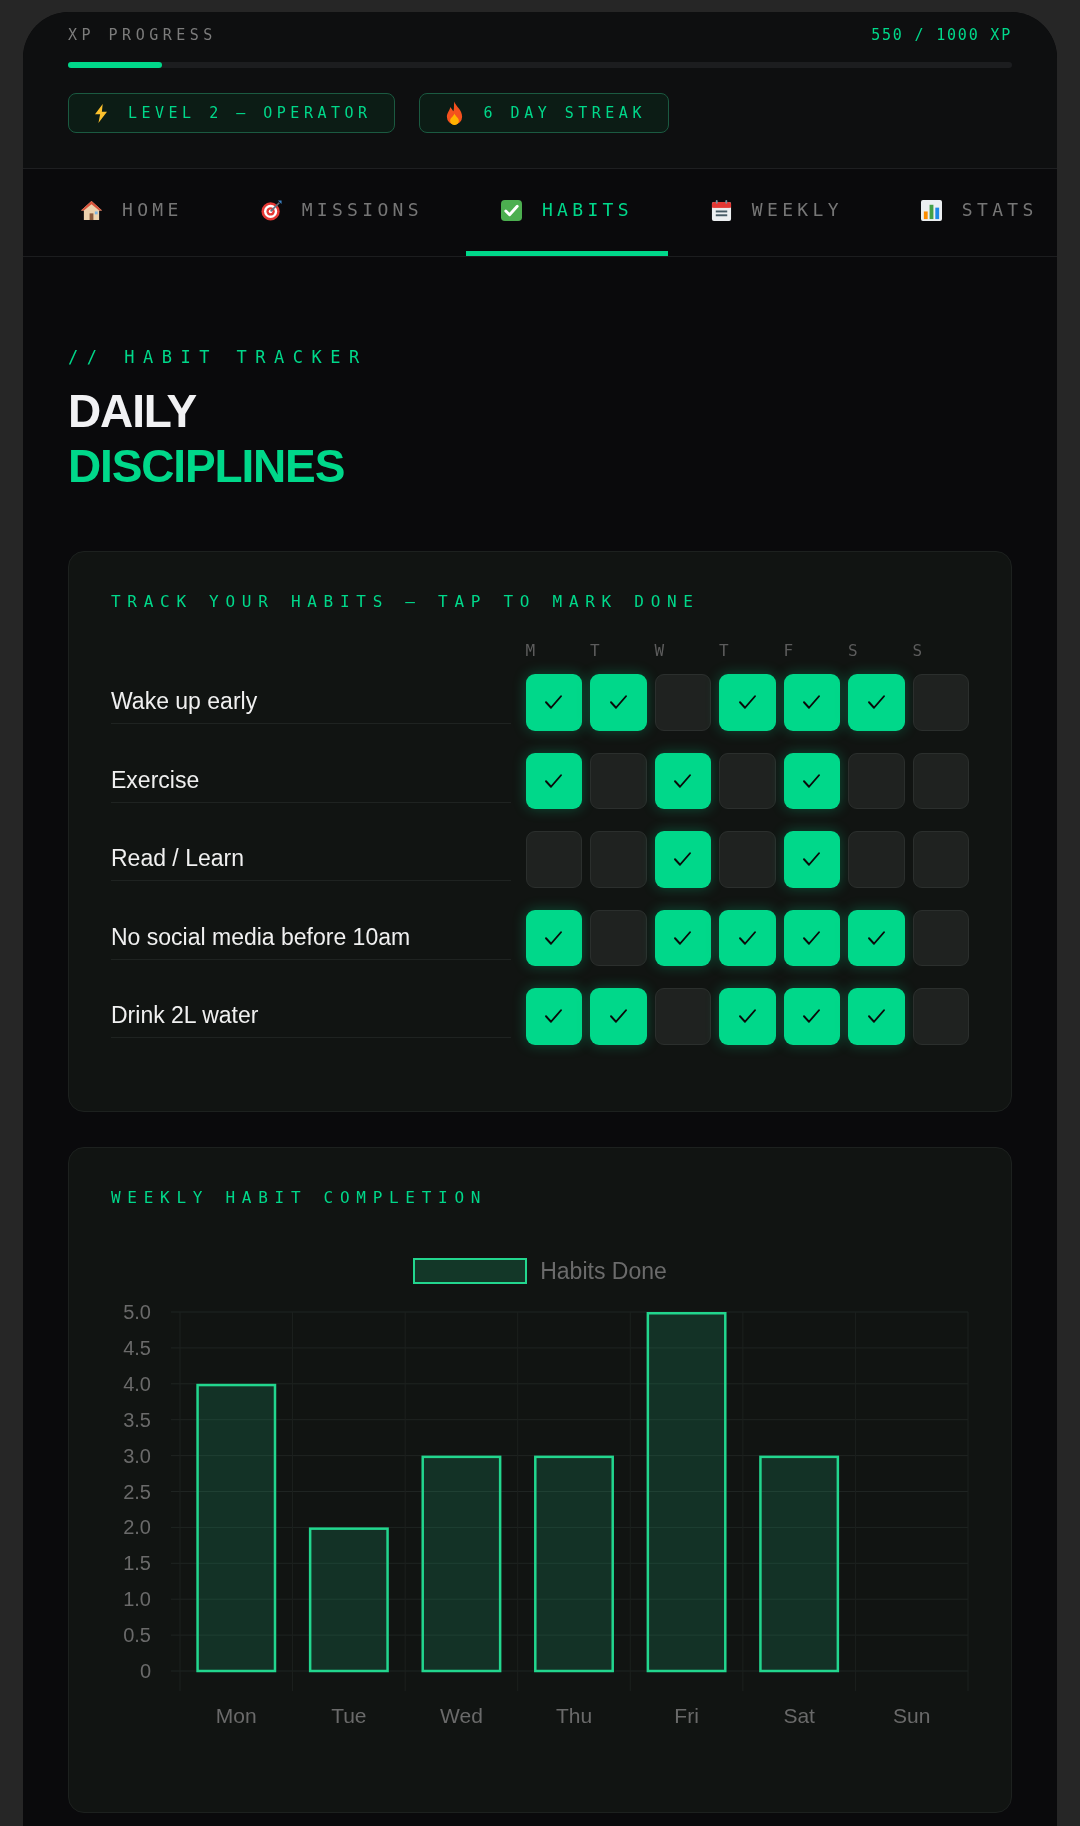  Describe the element at coordinates (155, 779) in the screenshot. I see `habit-name: Exercise` at that location.